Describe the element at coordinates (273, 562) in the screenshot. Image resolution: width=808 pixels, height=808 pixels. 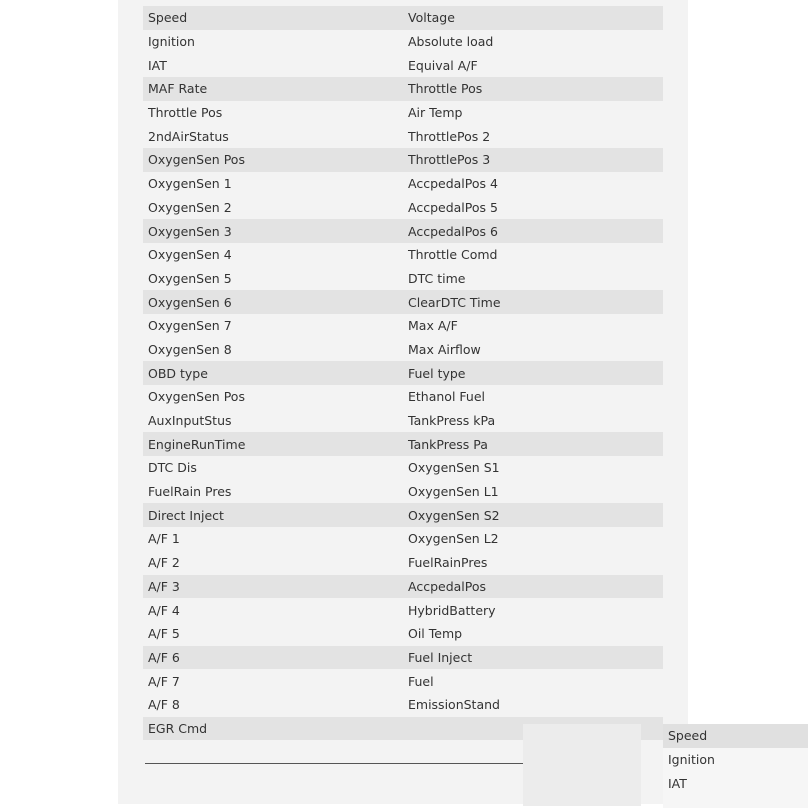
I see `parameter-cell: A/F 2` at that location.